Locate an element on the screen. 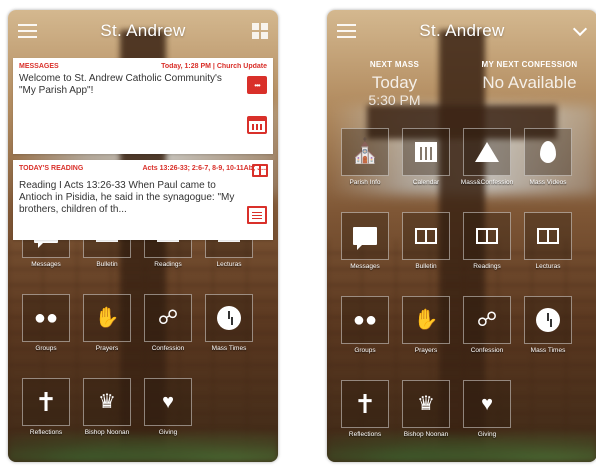 The width and height of the screenshot is (596, 466). tile-lecturas: Lecturas is located at coordinates (548, 254).